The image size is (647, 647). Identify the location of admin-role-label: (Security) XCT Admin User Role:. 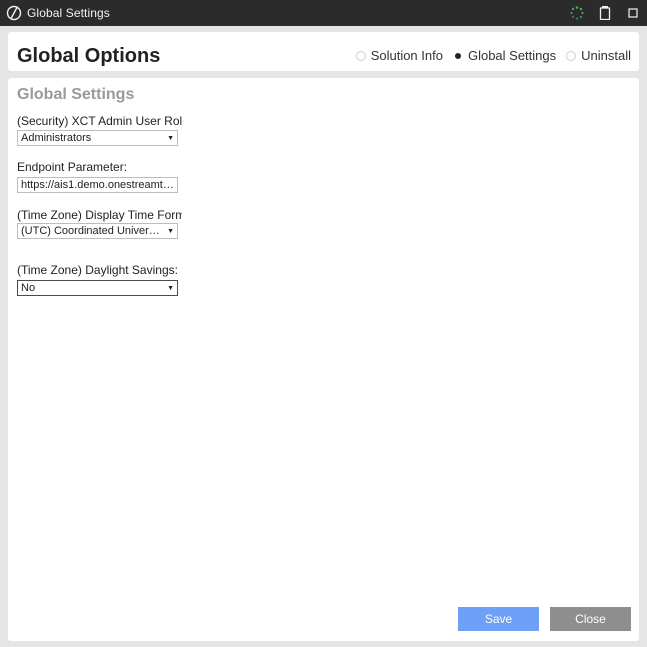
(99, 121).